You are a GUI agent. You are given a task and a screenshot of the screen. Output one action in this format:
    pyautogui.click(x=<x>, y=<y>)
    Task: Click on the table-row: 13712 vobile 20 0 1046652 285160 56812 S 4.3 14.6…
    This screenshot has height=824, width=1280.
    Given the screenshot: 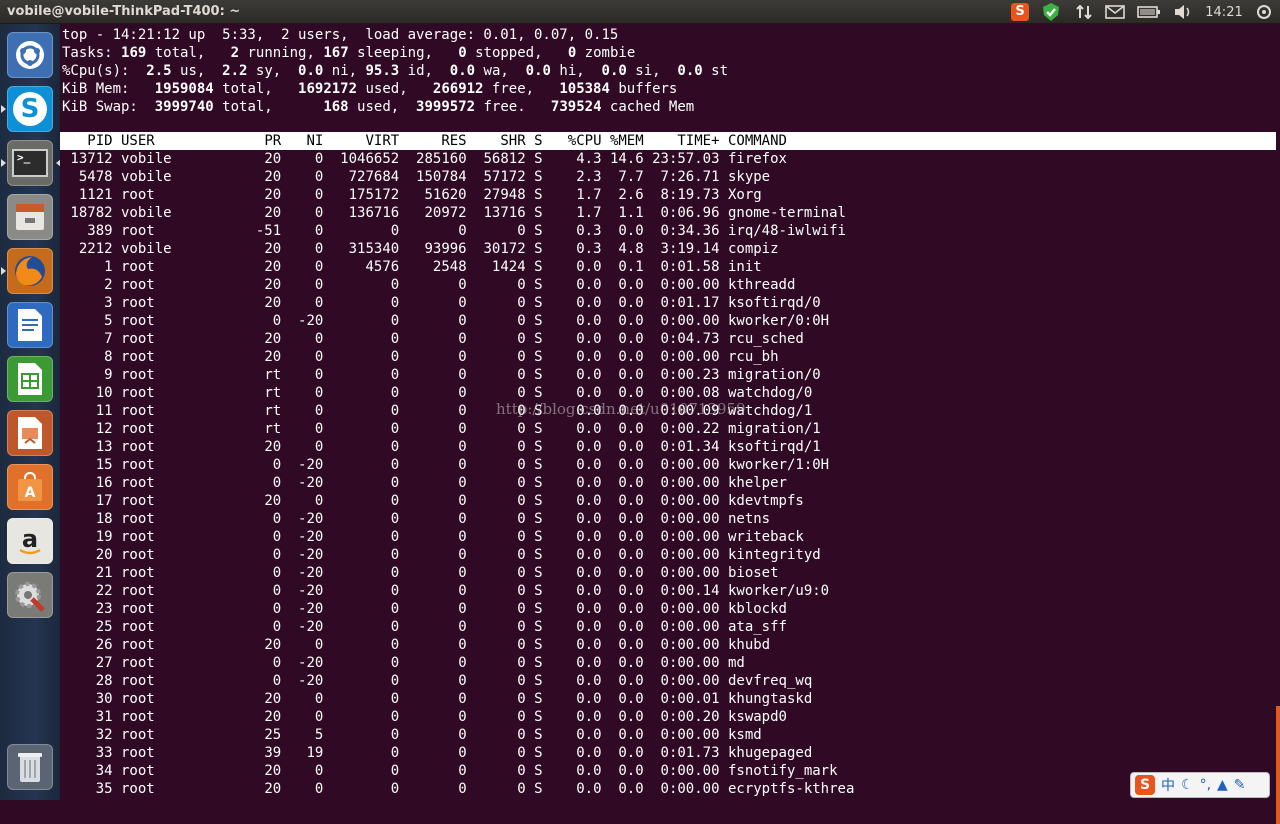 What is the action you would take?
    pyautogui.click(x=668, y=159)
    